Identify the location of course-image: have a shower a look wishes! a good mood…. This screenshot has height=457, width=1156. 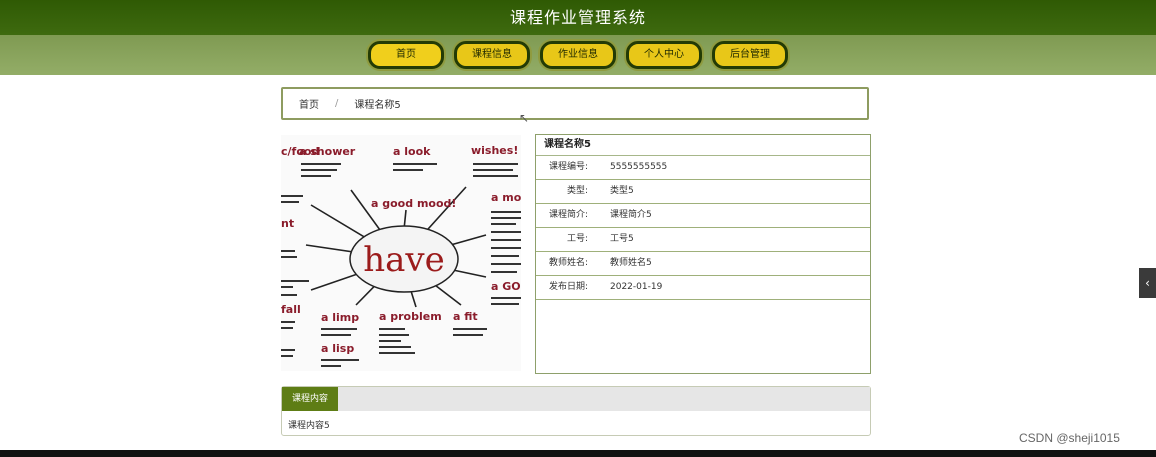
(401, 253).